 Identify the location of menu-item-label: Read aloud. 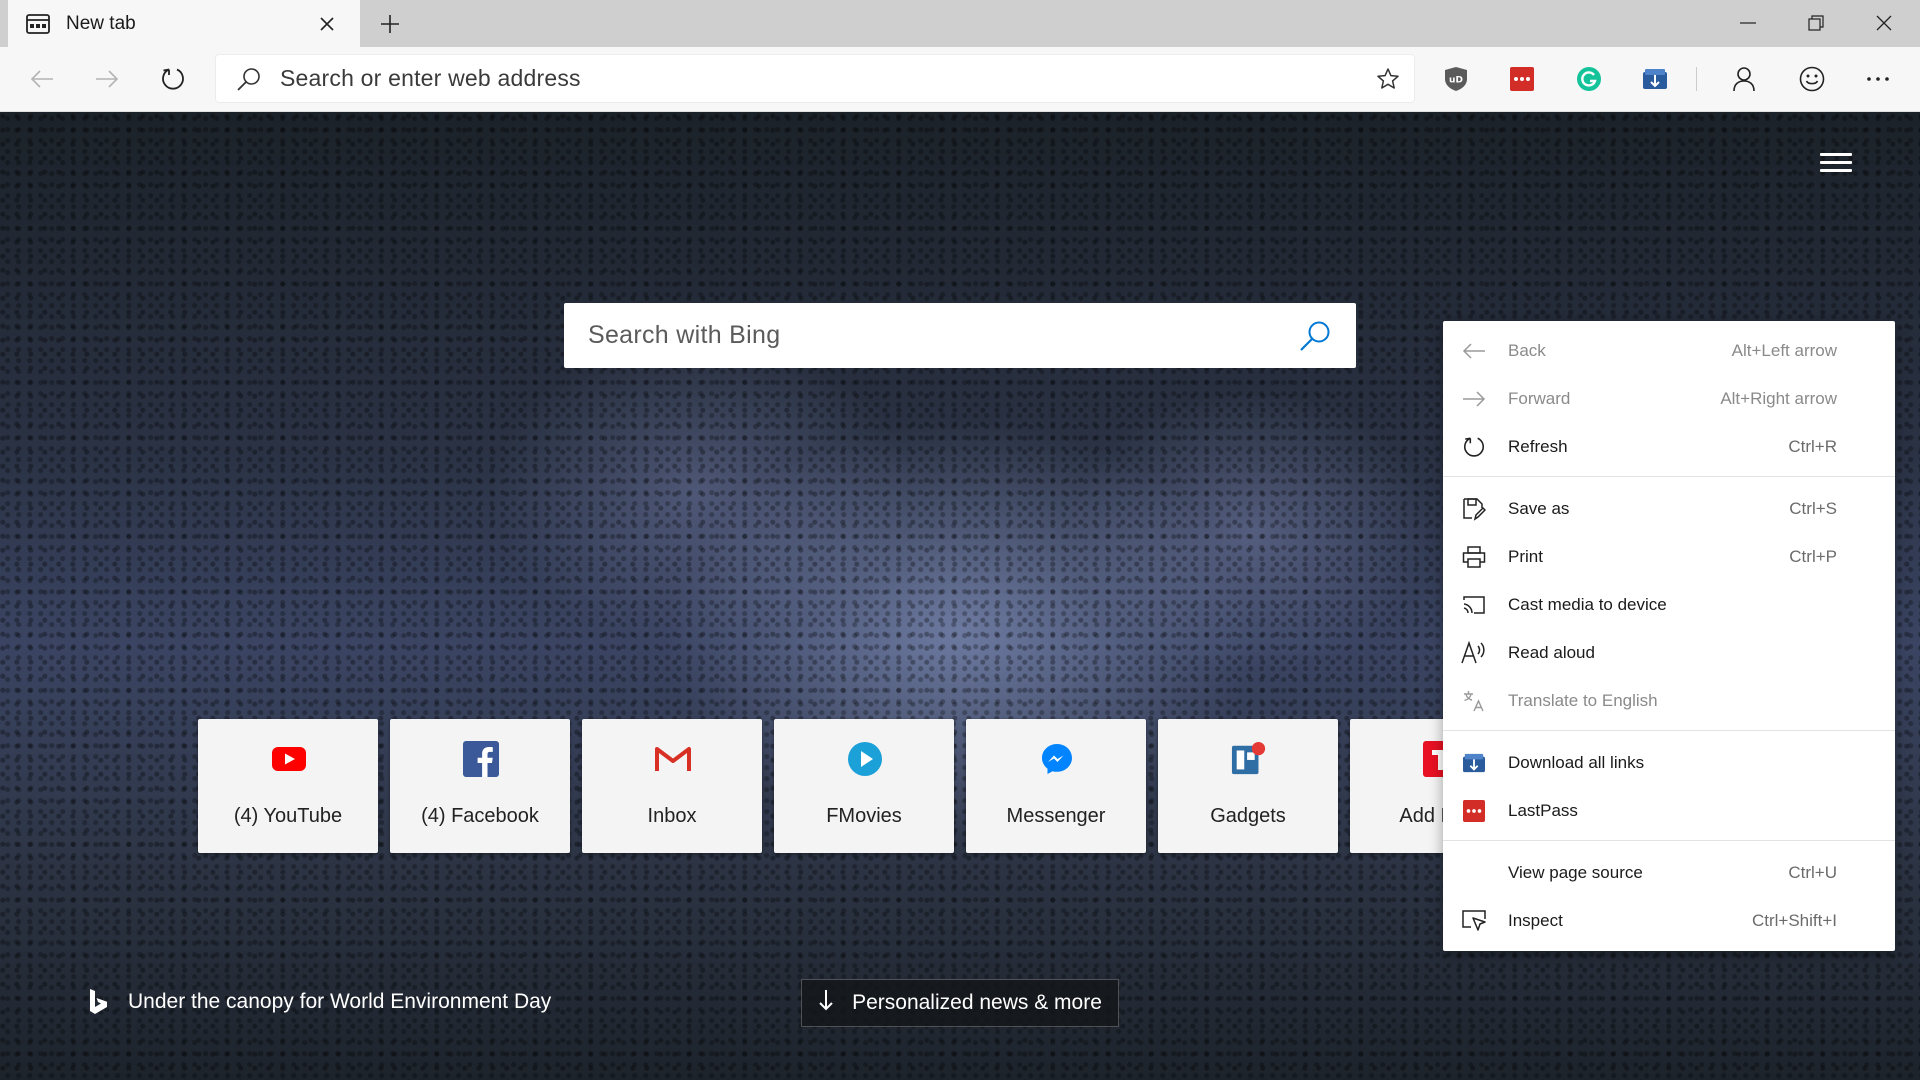
(1551, 652).